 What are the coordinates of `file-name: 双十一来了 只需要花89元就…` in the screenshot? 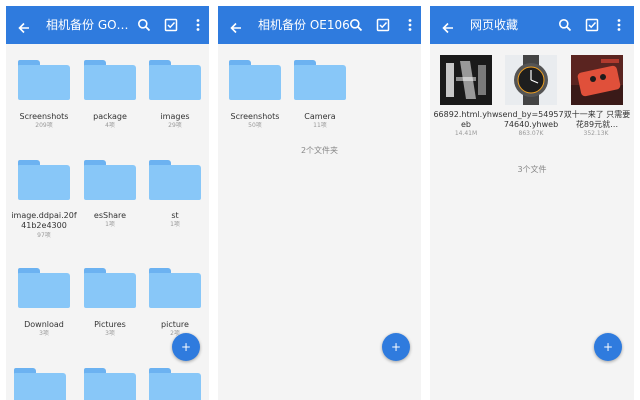 It's located at (597, 119).